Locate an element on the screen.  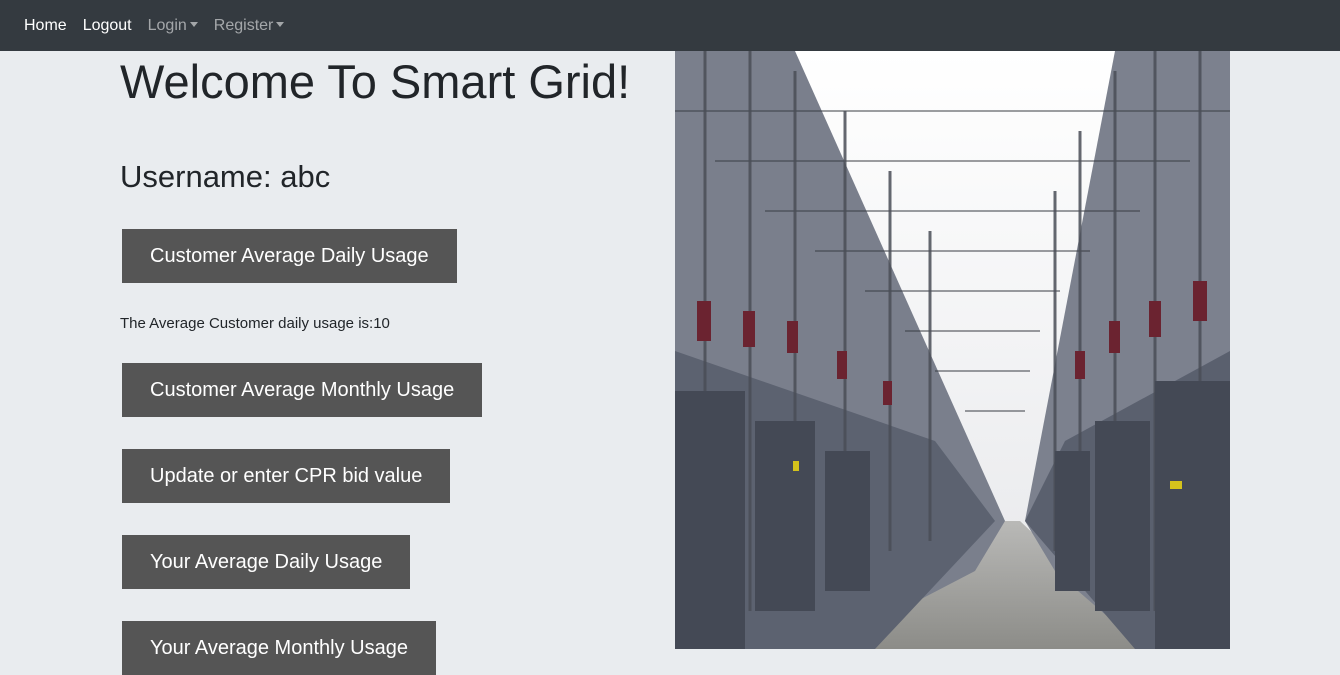
nav-home-link: Home is located at coordinates (45, 26).